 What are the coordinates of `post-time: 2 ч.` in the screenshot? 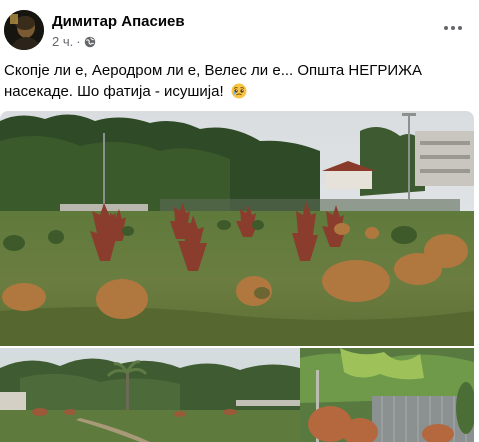 It's located at (62, 41).